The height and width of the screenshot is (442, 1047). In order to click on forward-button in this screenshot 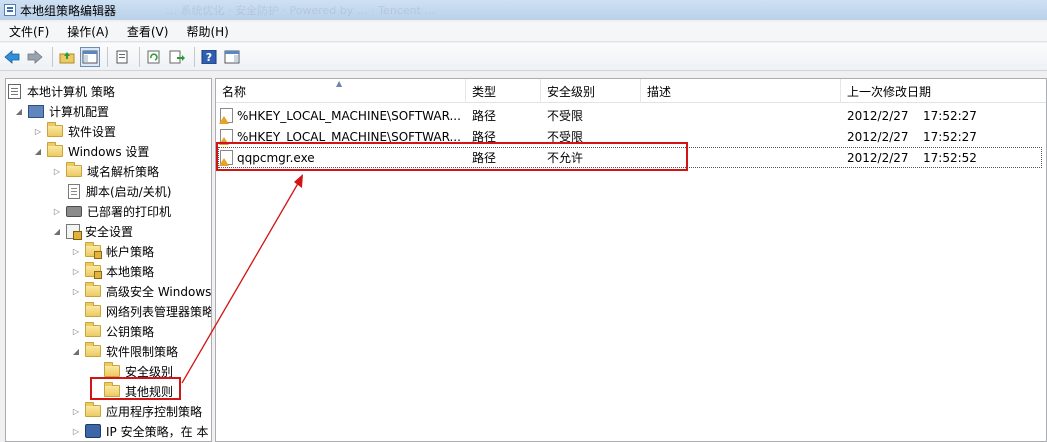, I will do `click(35, 57)`.